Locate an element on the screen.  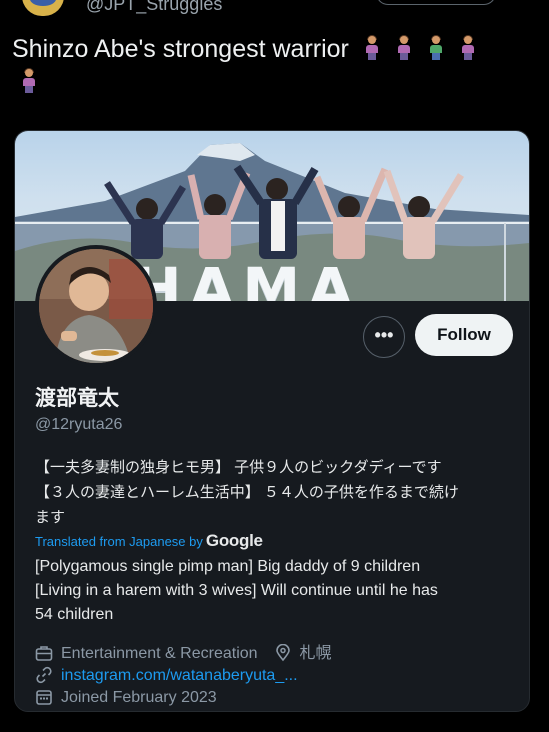
category-label: Entertainment & Recreation is located at coordinates (159, 653).